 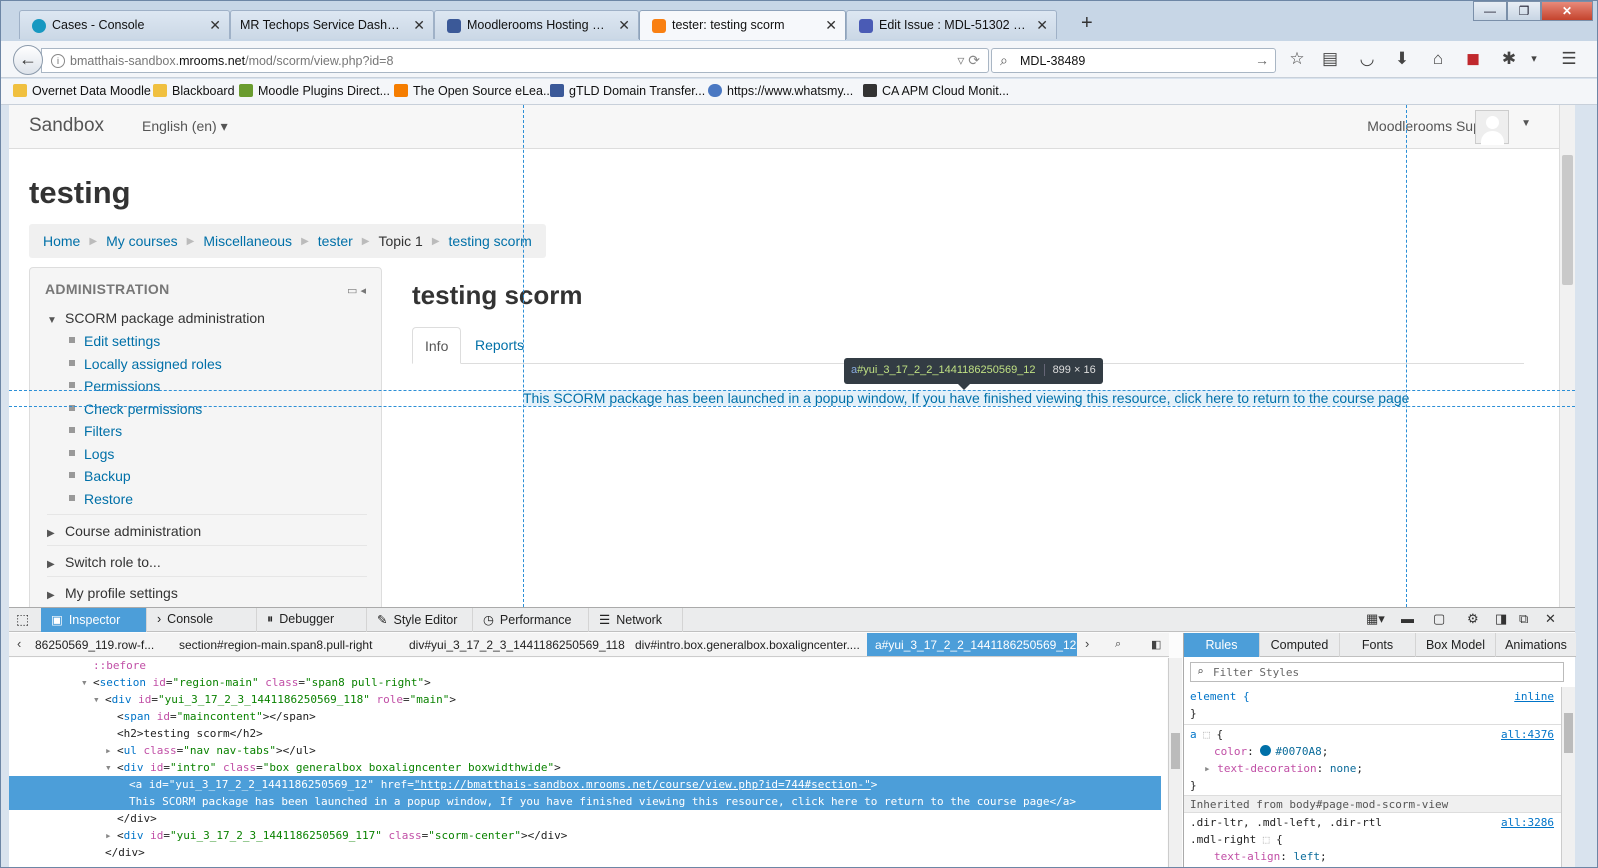 What do you see at coordinates (124, 24) in the screenshot?
I see `tab-cases-console: Cases - Console ✕` at bounding box center [124, 24].